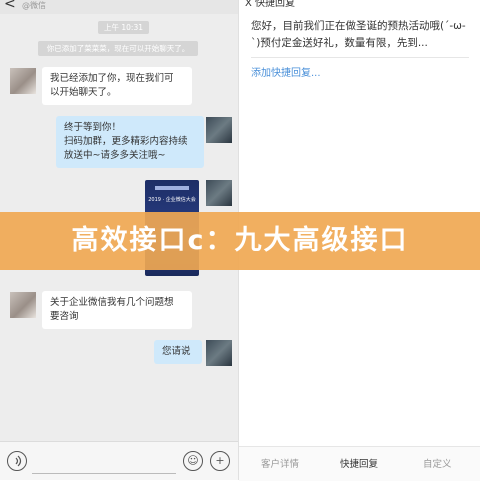  Describe the element at coordinates (220, 461) in the screenshot. I see `plus-icon: +` at that location.